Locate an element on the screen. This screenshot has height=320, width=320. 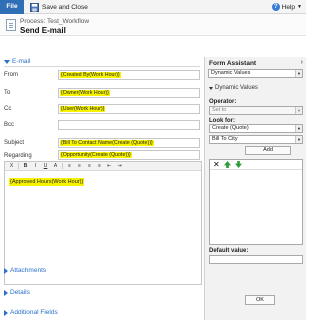
look-for-field-value: Bill To City is located at coordinates (225, 139).